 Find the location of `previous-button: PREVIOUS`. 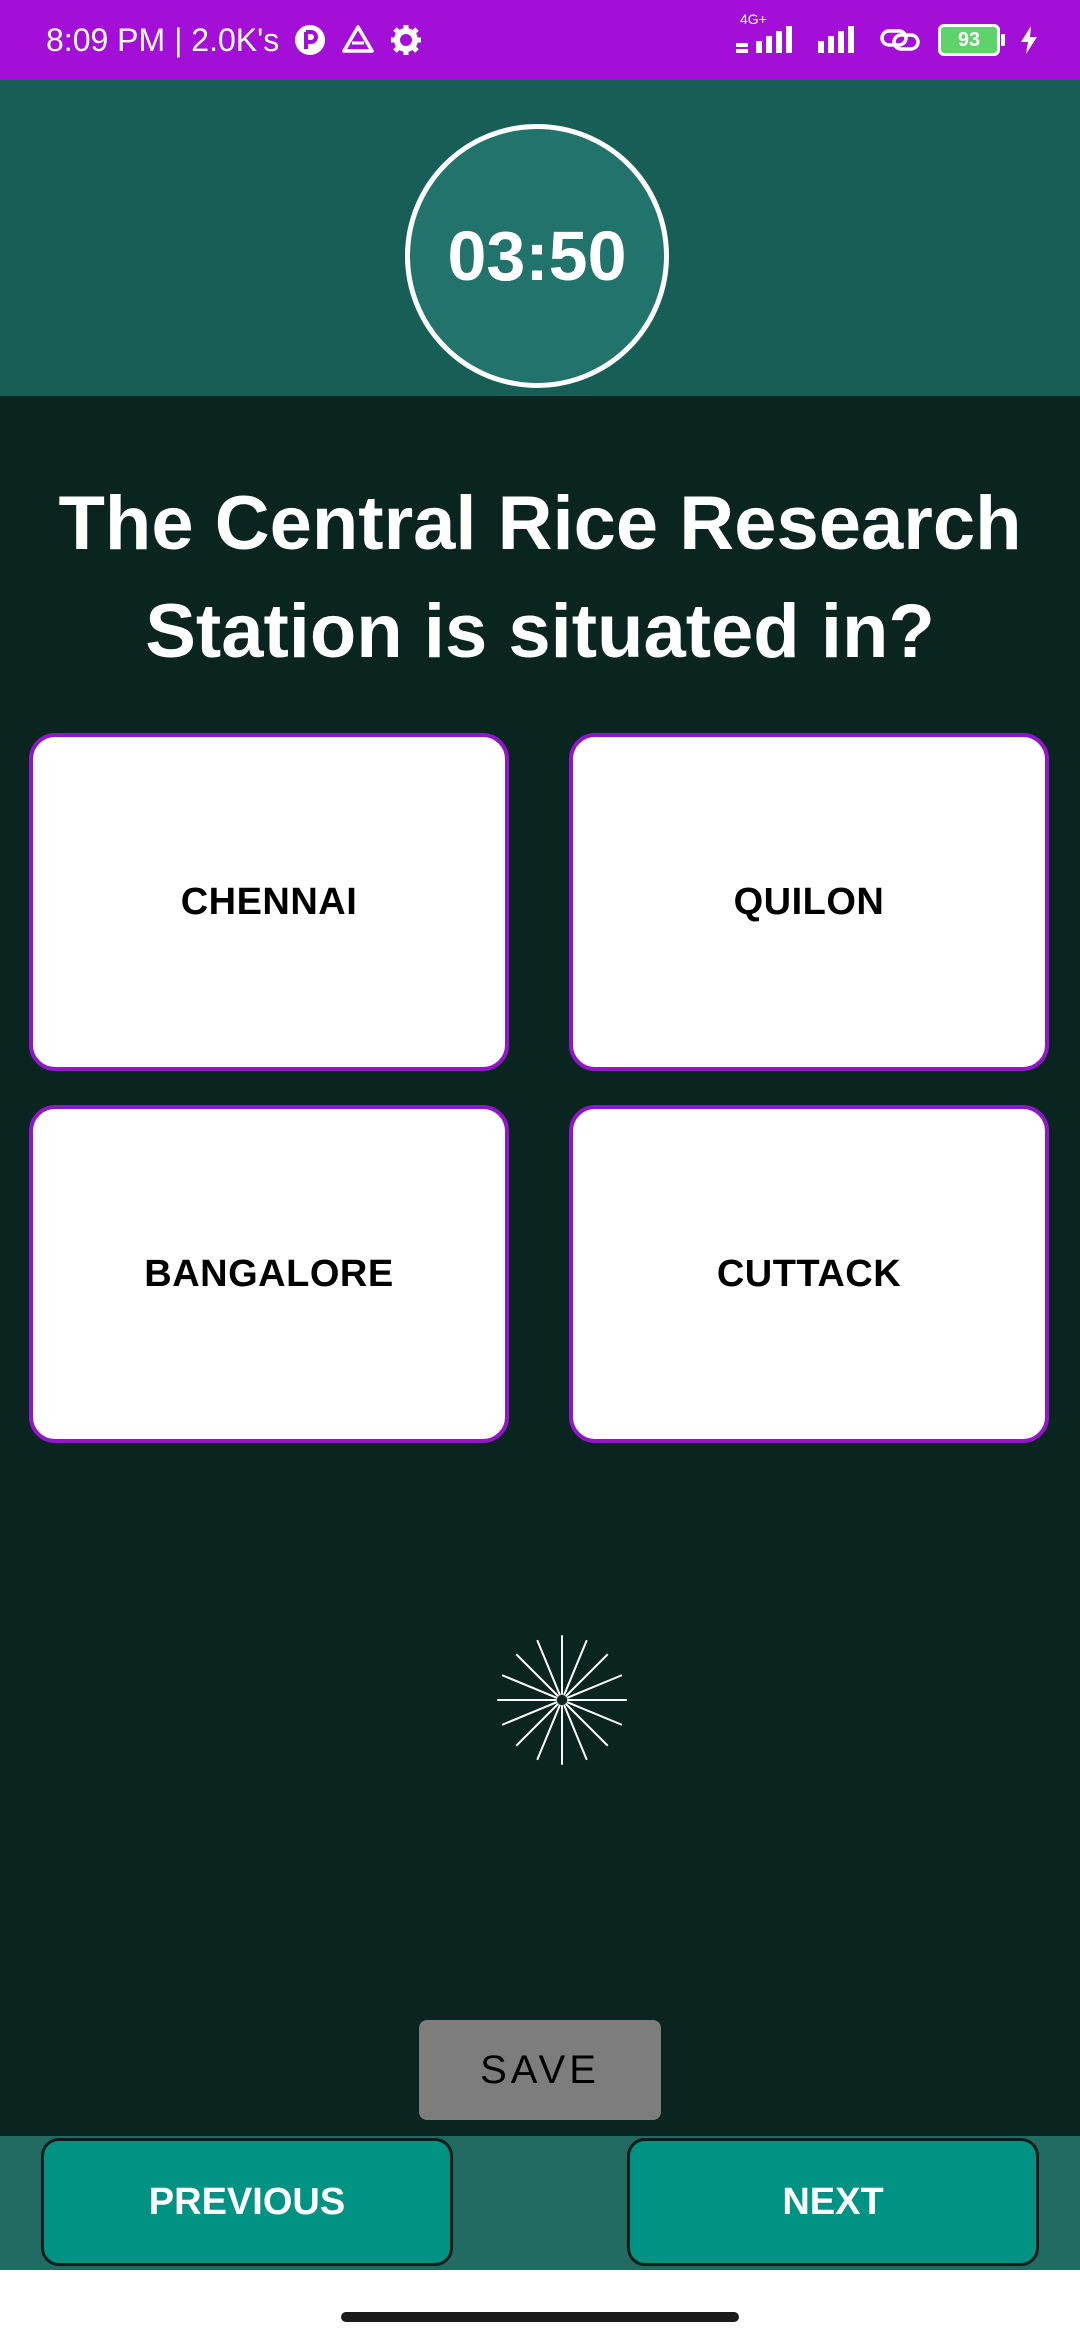

previous-button: PREVIOUS is located at coordinates (247, 2202).